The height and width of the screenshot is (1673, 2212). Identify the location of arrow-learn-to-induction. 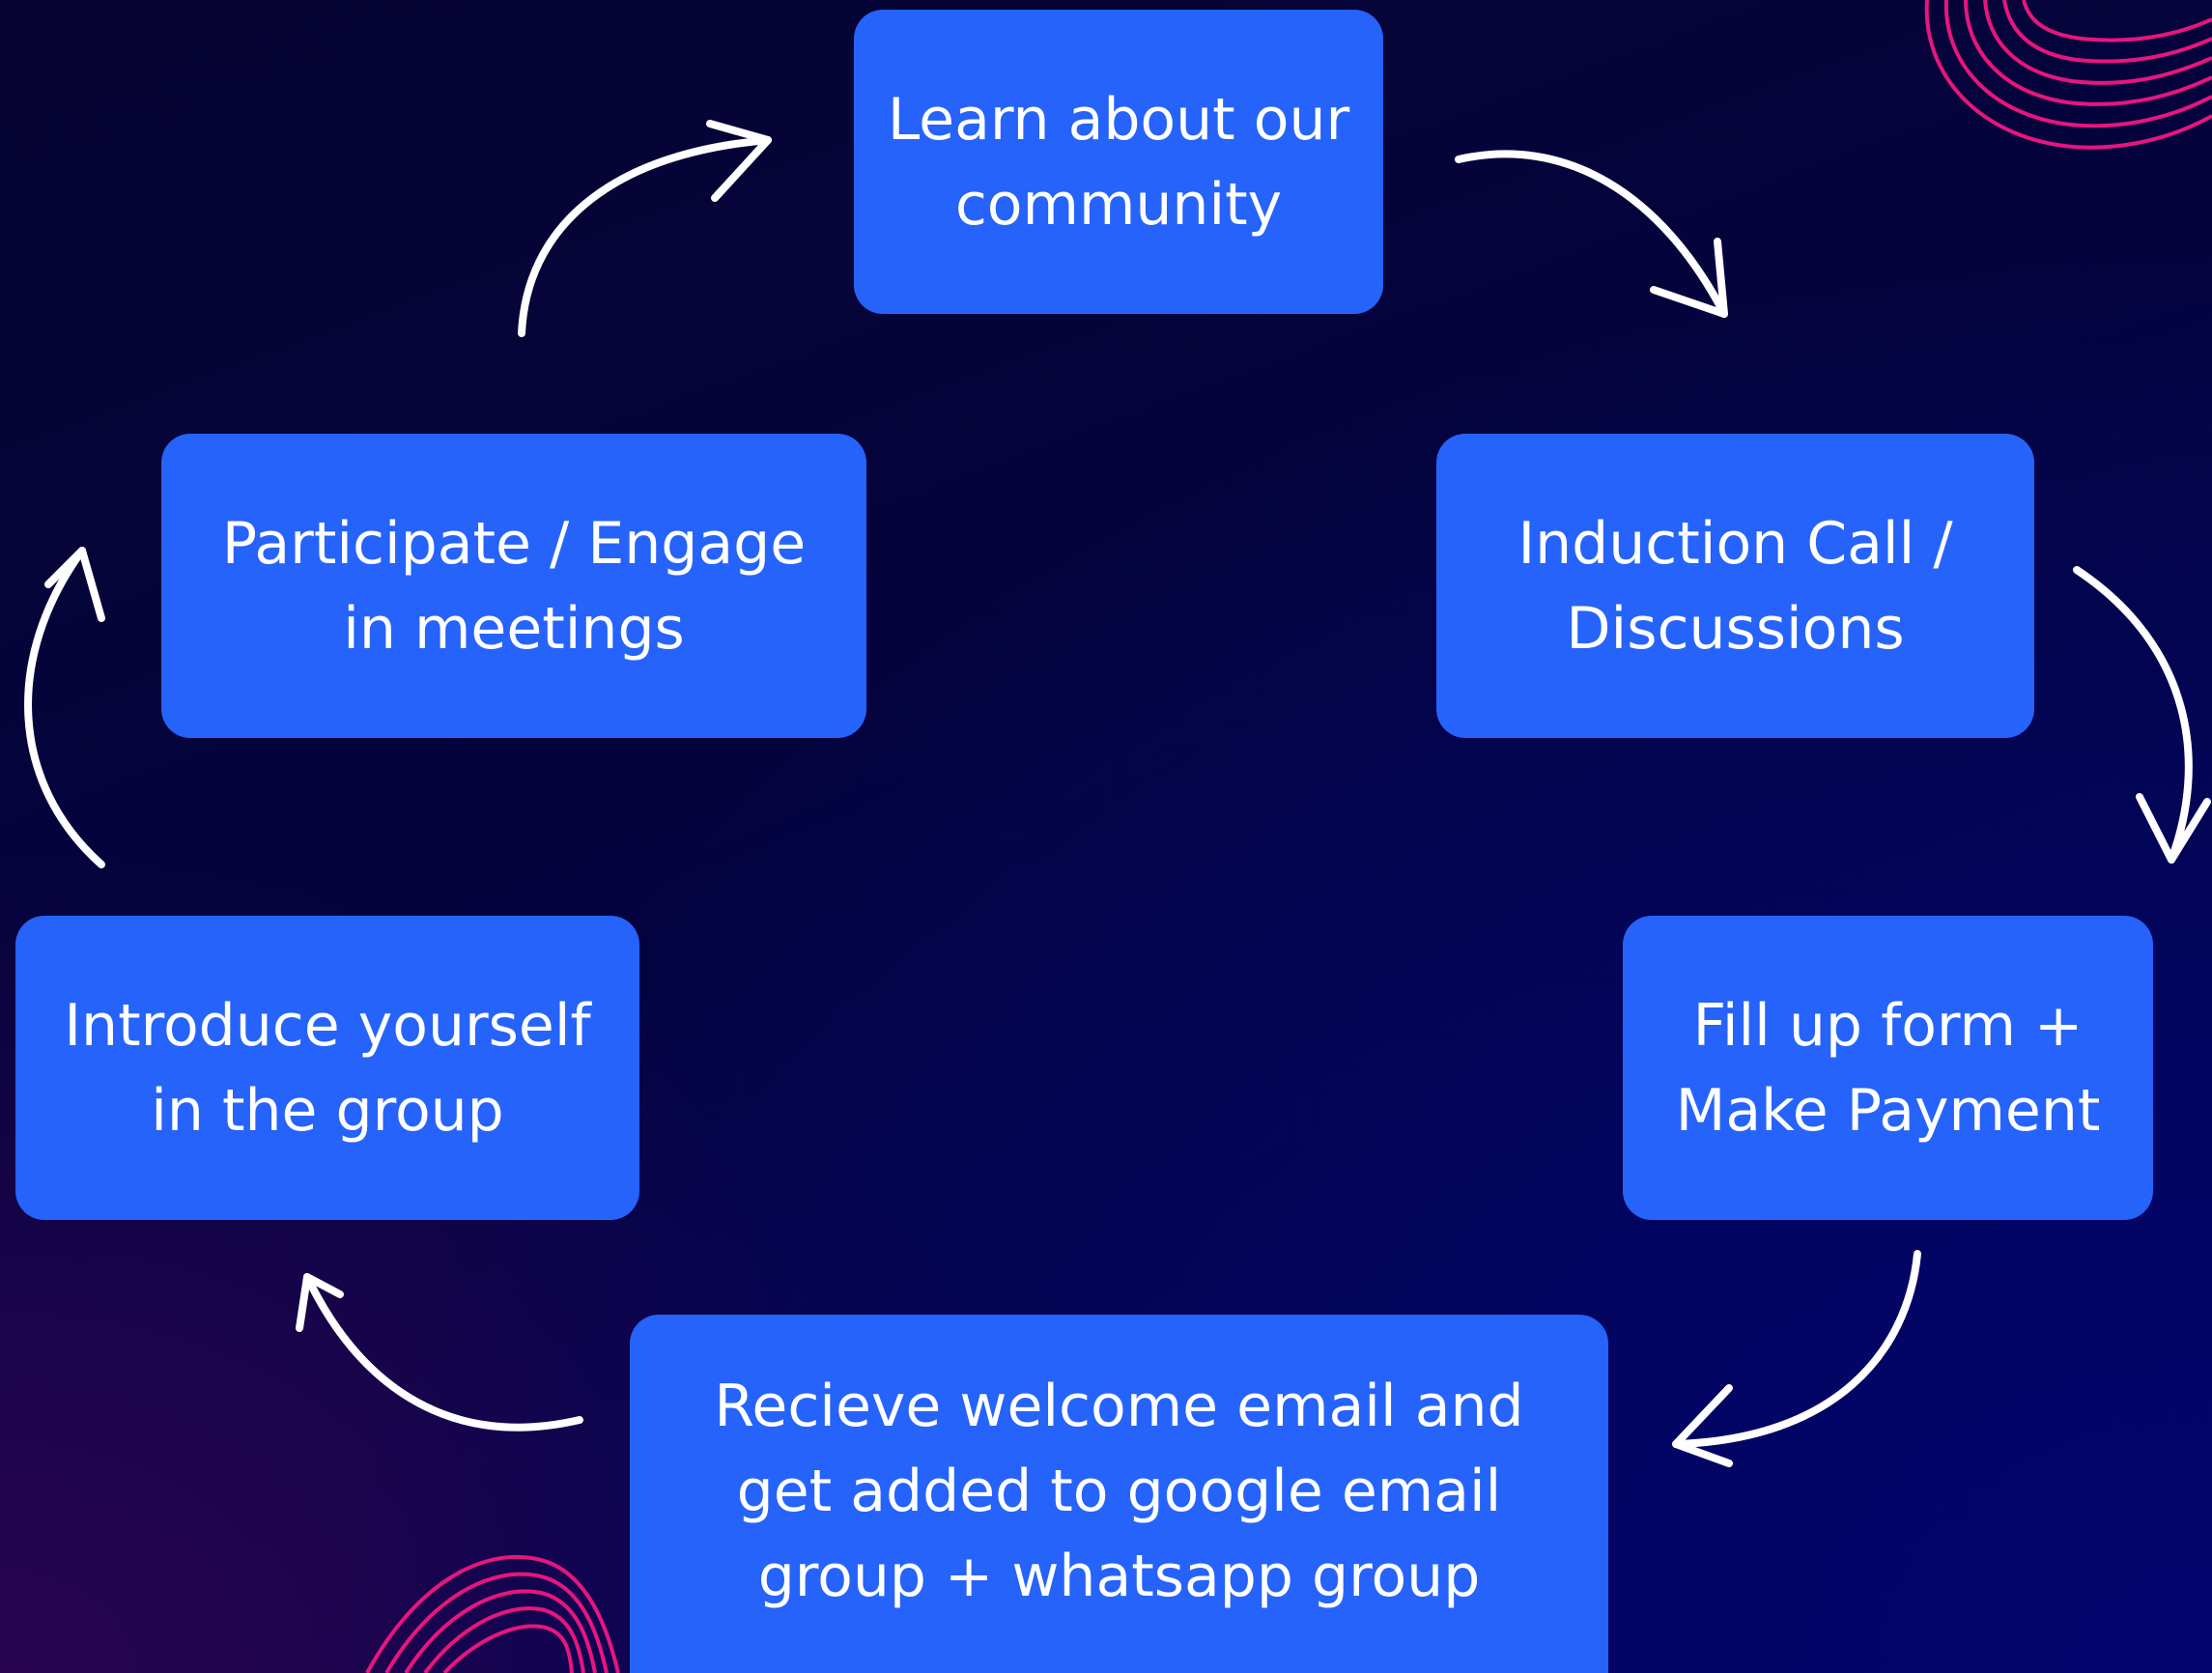
(1591, 234).